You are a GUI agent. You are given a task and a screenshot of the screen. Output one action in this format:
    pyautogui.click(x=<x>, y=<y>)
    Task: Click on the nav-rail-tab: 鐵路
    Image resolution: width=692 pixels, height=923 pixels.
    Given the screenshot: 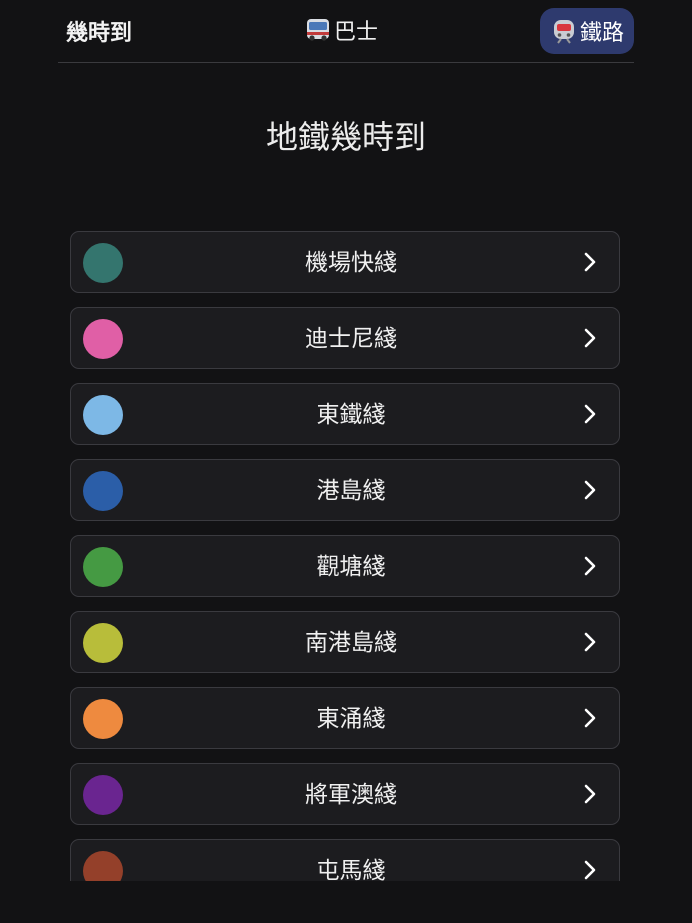 What is the action you would take?
    pyautogui.click(x=587, y=31)
    